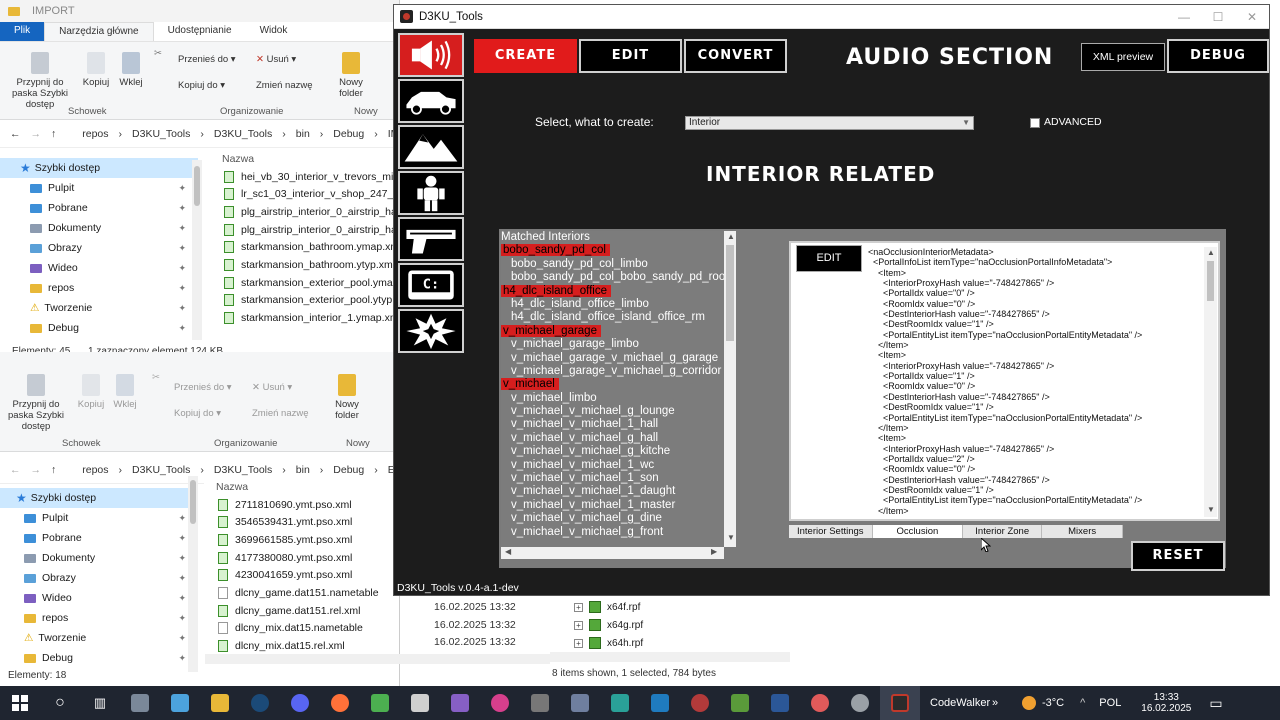  Describe the element at coordinates (243, 470) in the screenshot. I see `breadcrumb-2: D3KU_Tools` at that location.